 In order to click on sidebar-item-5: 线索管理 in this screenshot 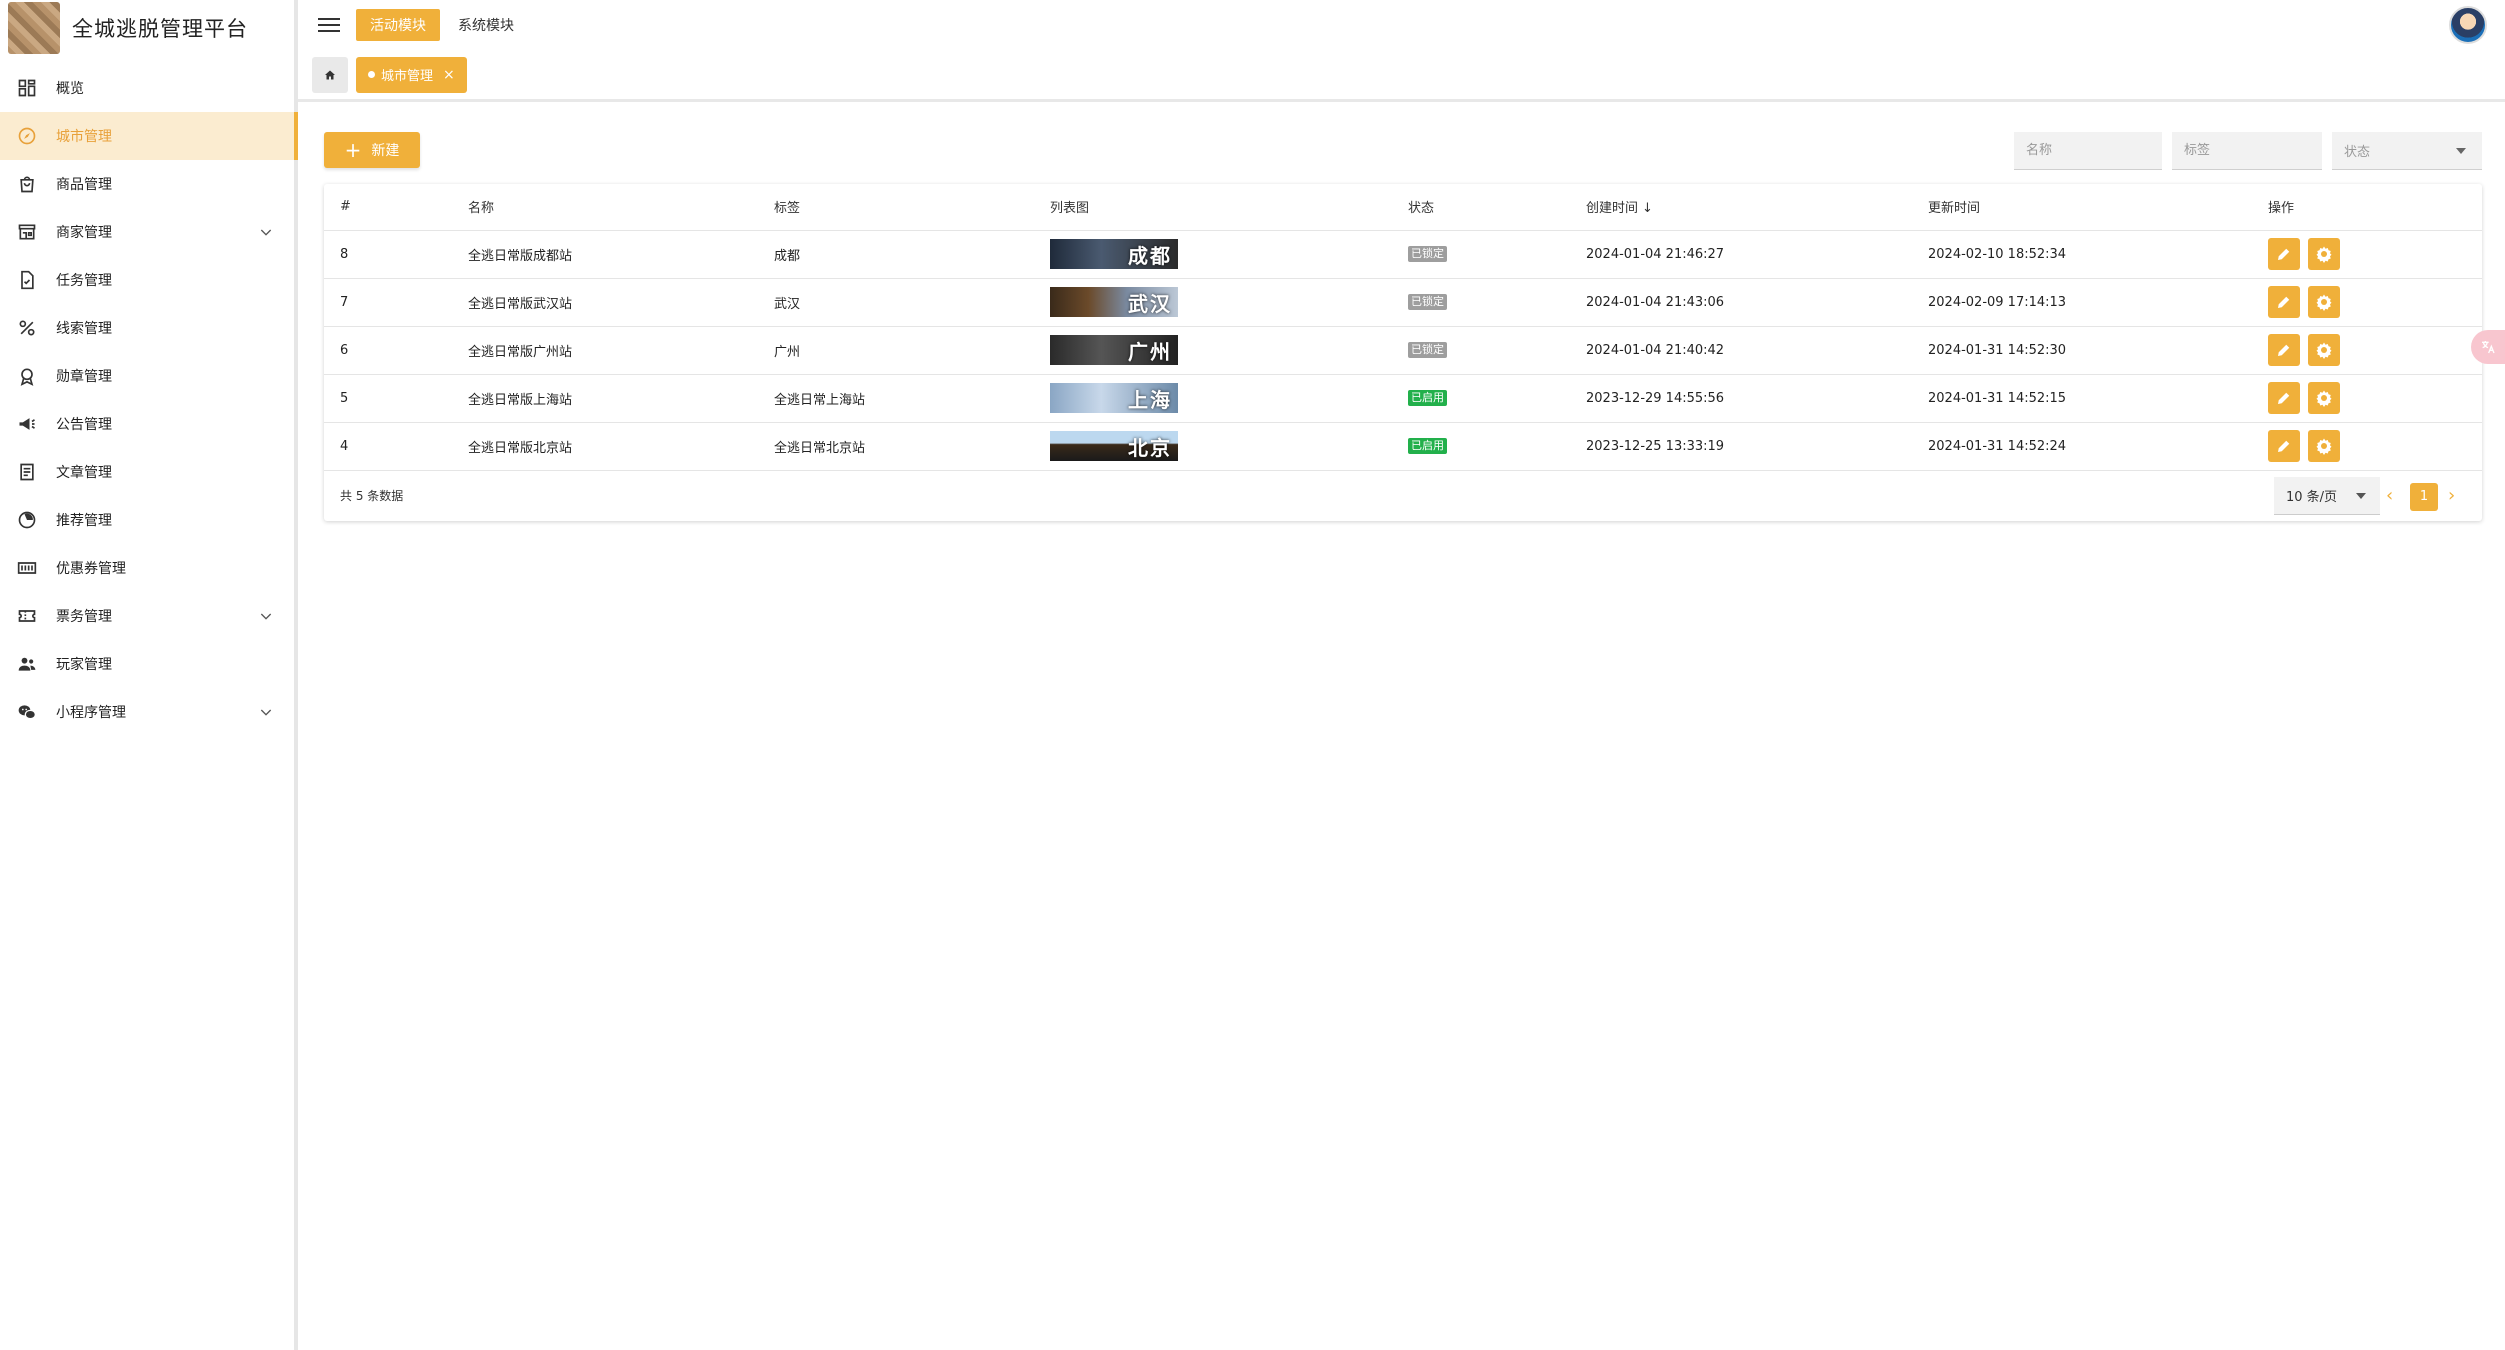, I will do `click(147, 328)`.